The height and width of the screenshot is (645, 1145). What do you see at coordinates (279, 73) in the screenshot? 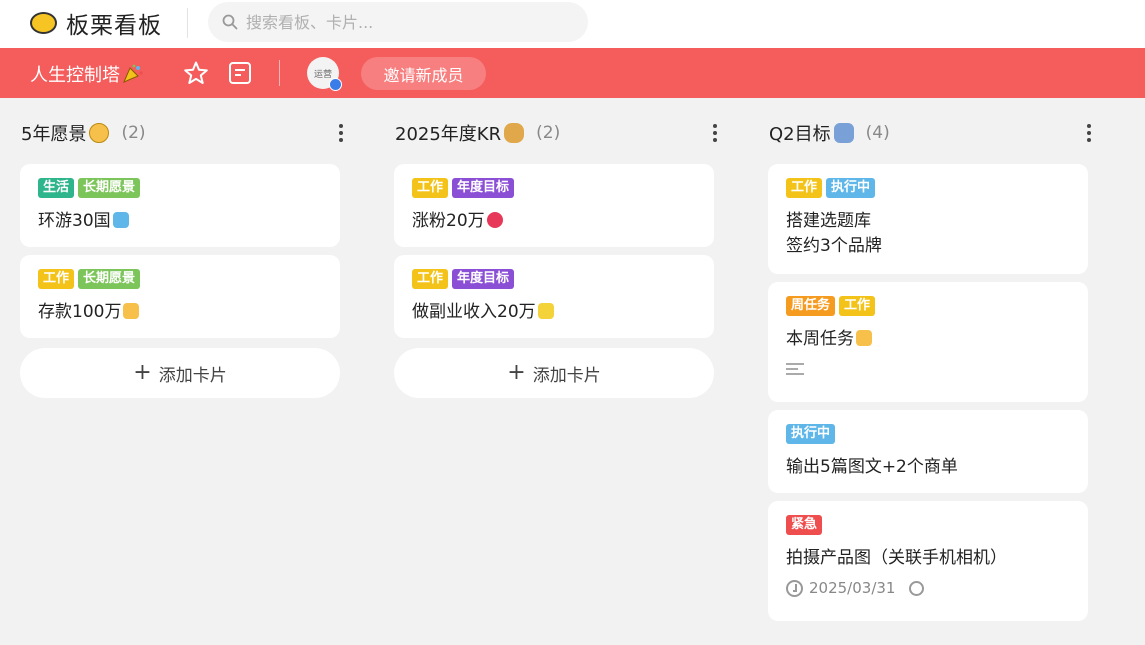
I see `board-divider` at bounding box center [279, 73].